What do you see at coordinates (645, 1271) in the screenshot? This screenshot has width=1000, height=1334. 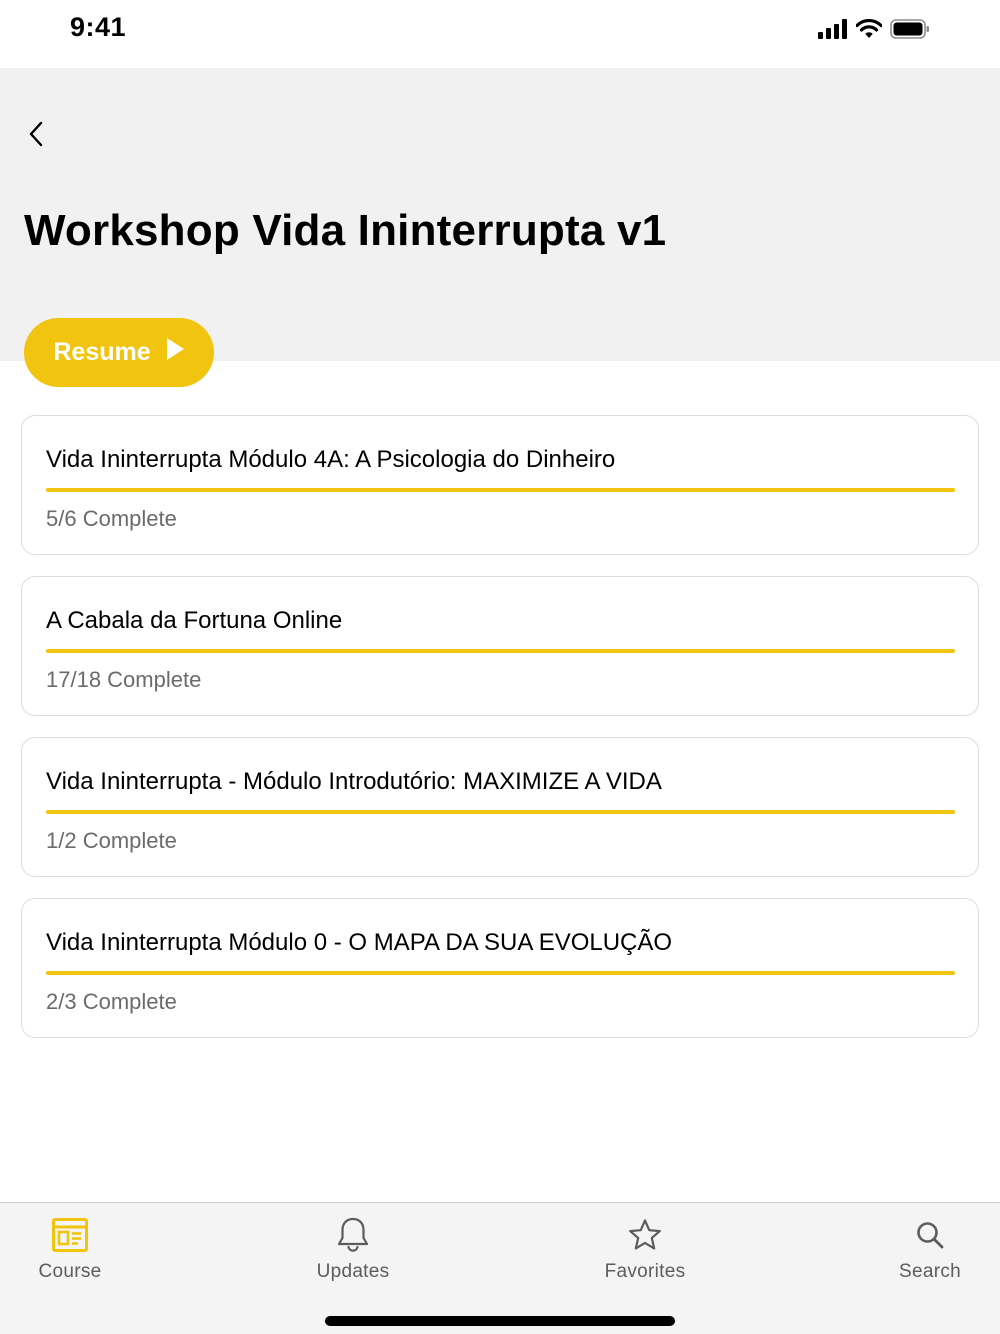 I see `tab-label: Favorites` at bounding box center [645, 1271].